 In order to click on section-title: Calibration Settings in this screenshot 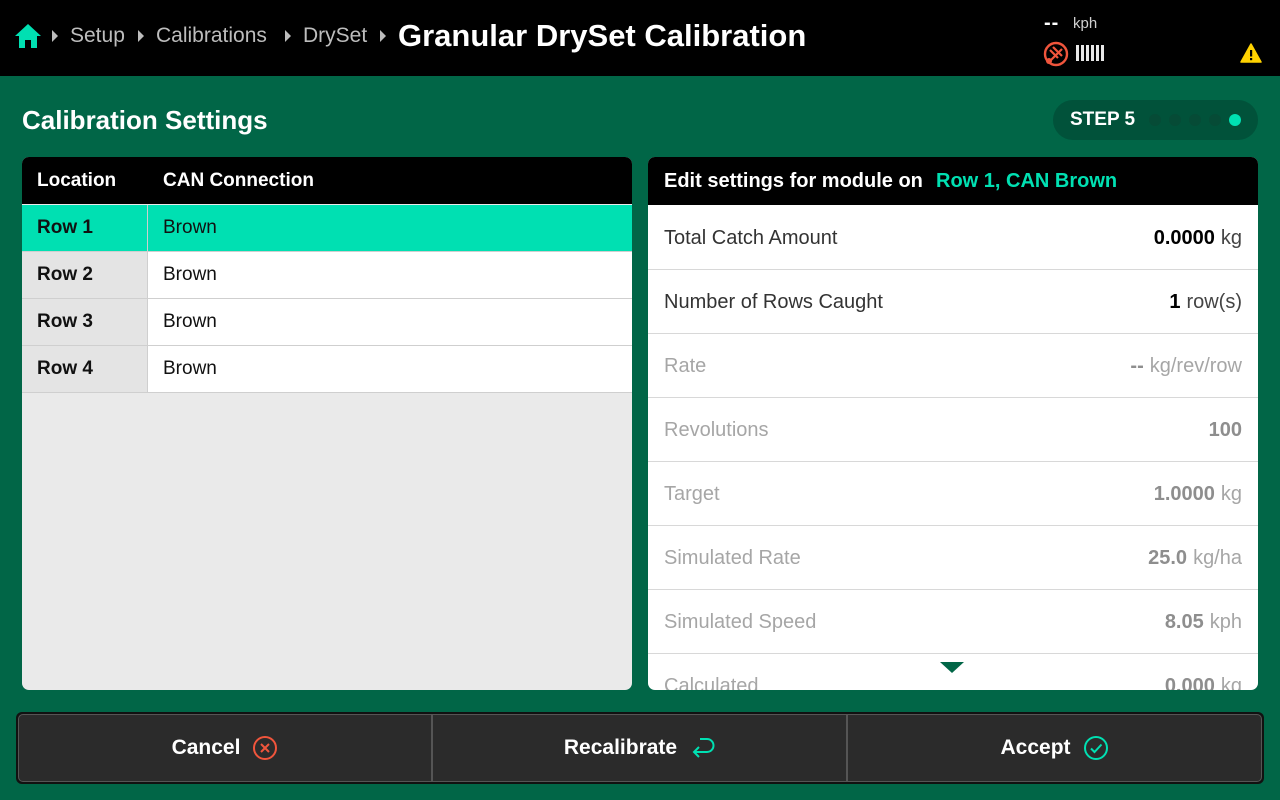, I will do `click(145, 120)`.